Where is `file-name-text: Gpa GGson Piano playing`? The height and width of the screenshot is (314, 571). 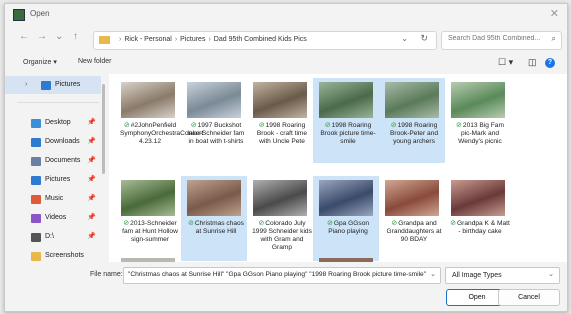 file-name-text: Gpa GGson Piano playing is located at coordinates (349, 227).